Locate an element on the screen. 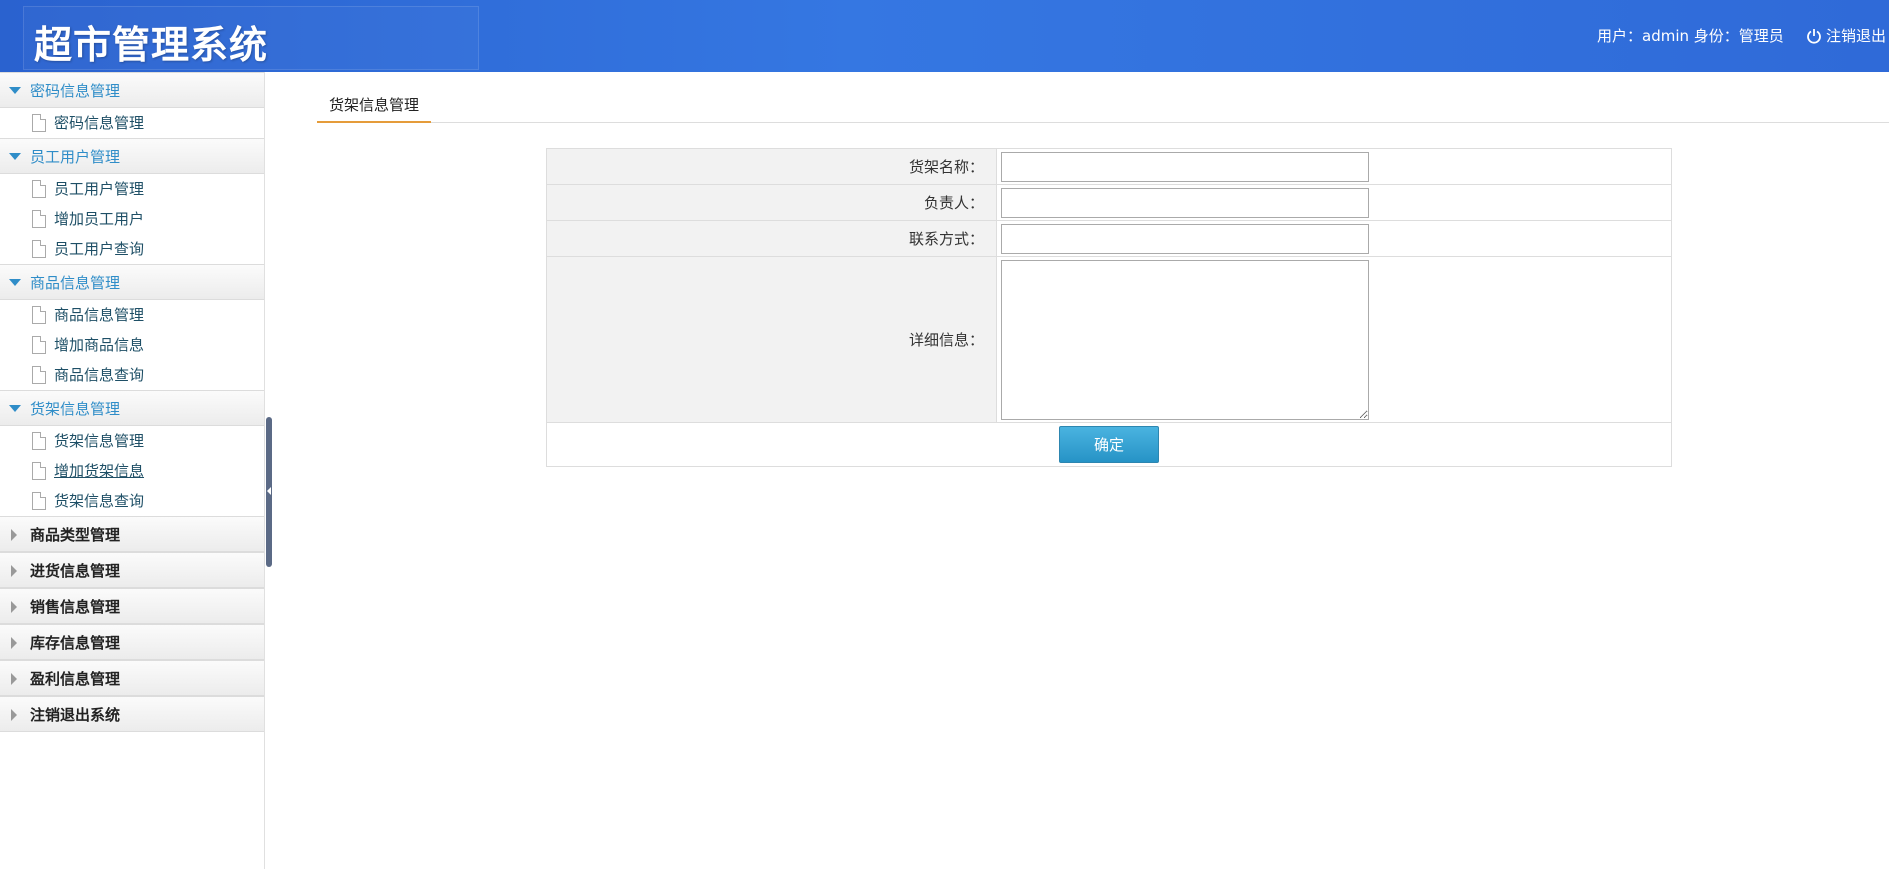 The width and height of the screenshot is (1889, 869). sidebar-item-goods-manage: 商品信息管理 is located at coordinates (132, 315).